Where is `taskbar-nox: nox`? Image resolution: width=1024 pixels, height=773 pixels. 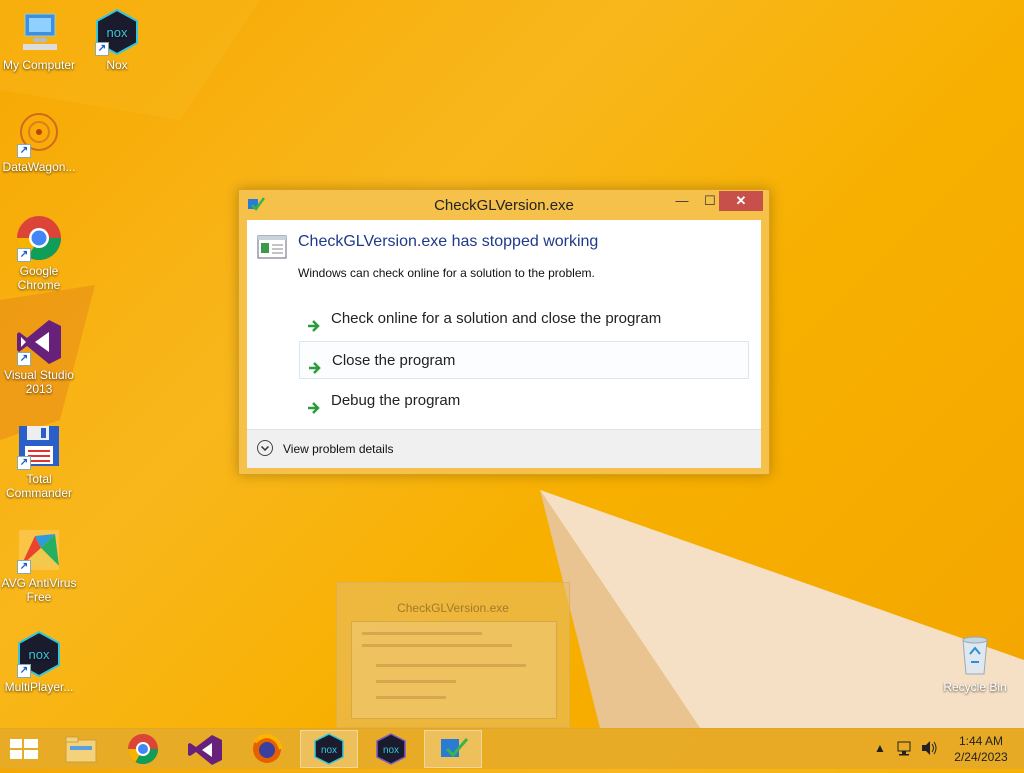
taskbar-nox: nox is located at coordinates (329, 749).